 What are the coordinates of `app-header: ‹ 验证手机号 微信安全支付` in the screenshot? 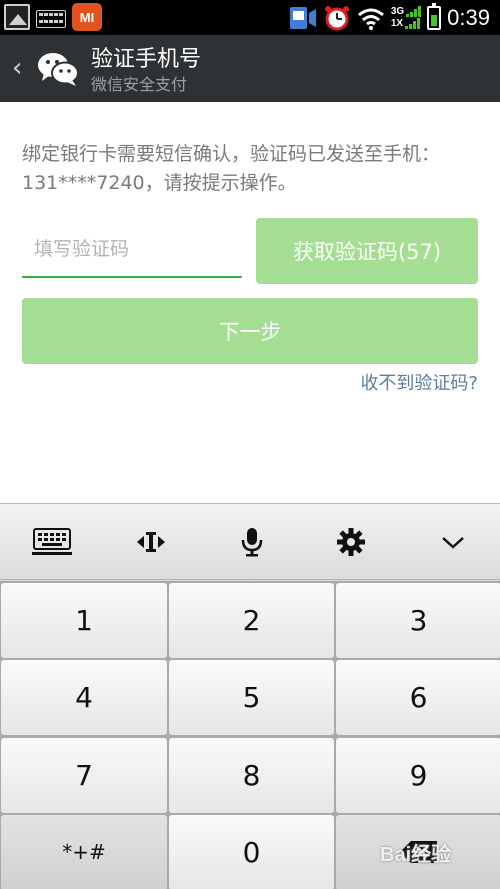 It's located at (250, 68).